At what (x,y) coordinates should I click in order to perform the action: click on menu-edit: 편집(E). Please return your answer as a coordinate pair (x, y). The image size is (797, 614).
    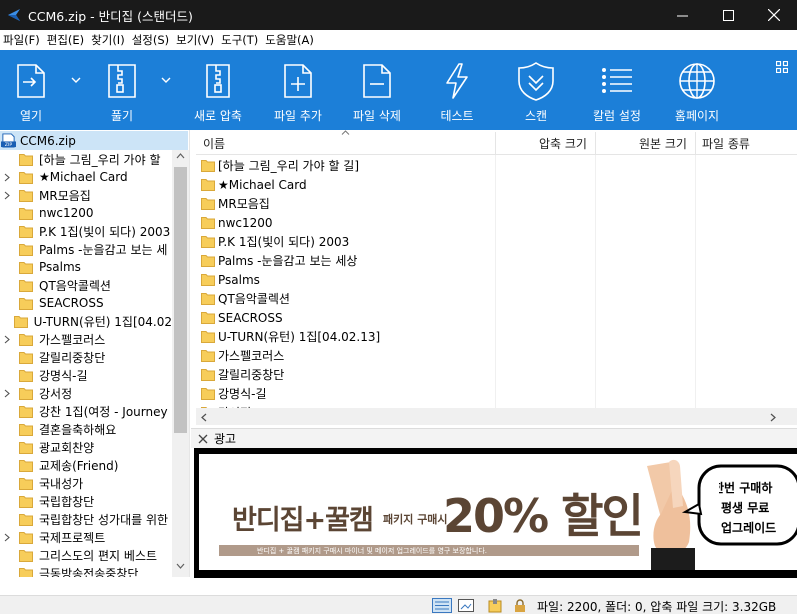
    Looking at the image, I should click on (68, 40).